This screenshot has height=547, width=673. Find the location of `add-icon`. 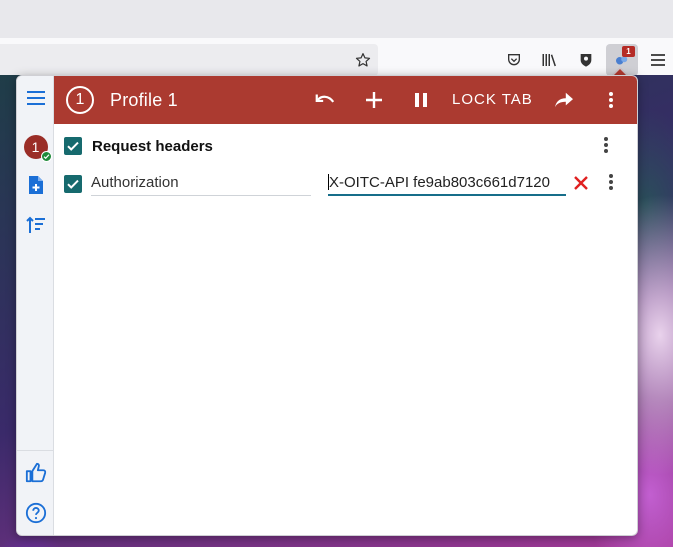

add-icon is located at coordinates (374, 100).